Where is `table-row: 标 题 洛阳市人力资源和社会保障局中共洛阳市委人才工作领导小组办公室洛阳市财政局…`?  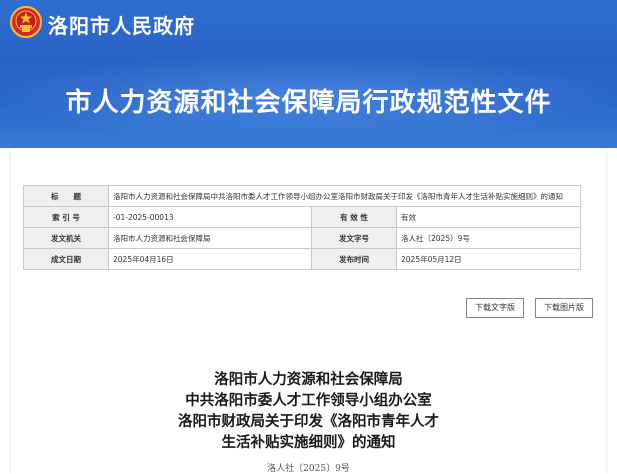 table-row: 标 题 洛阳市人力资源和社会保障局中共洛阳市委人才工作领导小组办公室洛阳市财政局… is located at coordinates (302, 196).